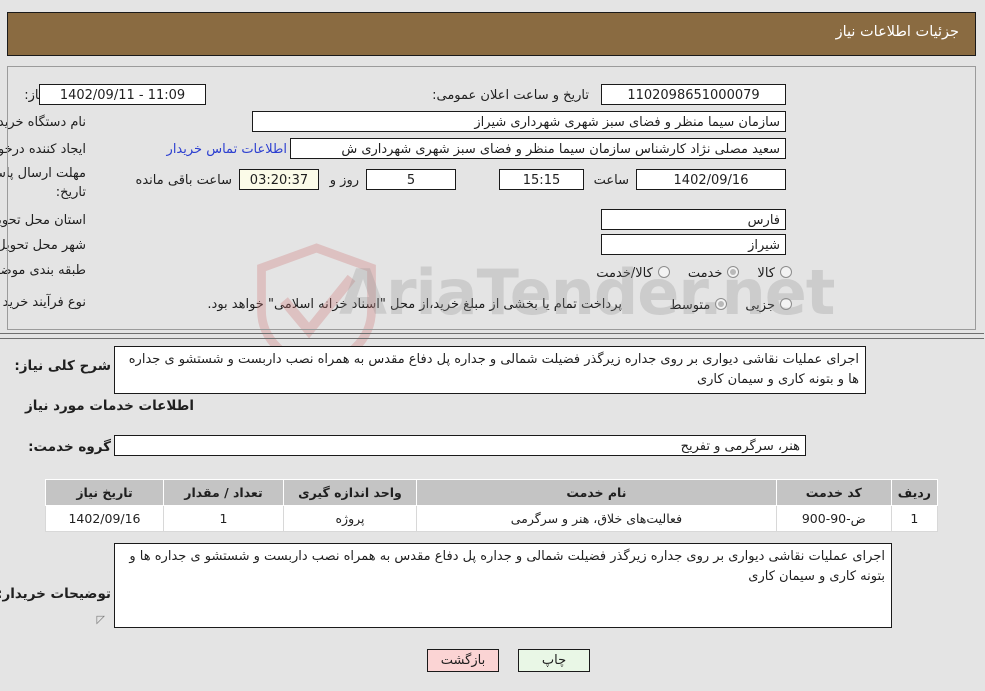 Image resolution: width=985 pixels, height=691 pixels. Describe the element at coordinates (597, 492) in the screenshot. I see `th-name: نام خدمت` at that location.